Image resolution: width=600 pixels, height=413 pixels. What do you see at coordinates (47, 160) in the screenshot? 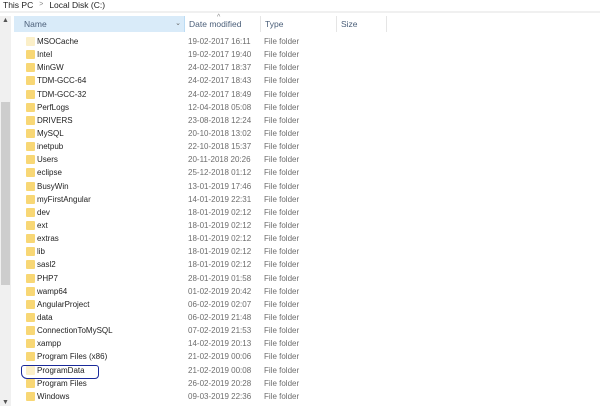
I see `file-name: Users` at bounding box center [47, 160].